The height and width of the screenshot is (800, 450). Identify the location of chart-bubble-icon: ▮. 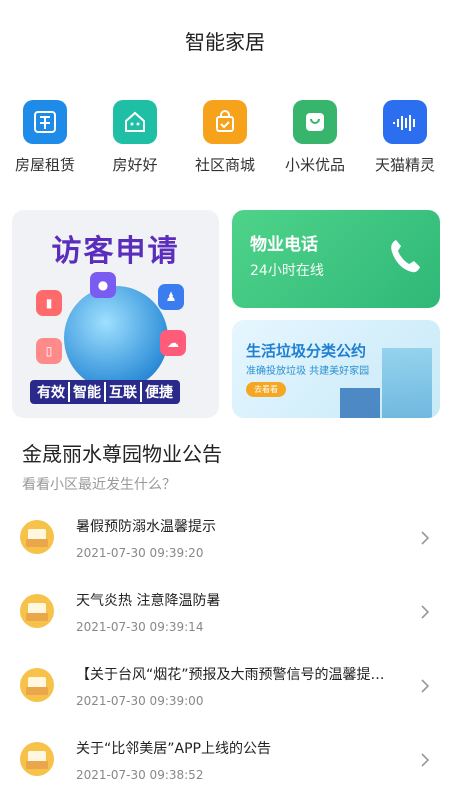
(49, 303).